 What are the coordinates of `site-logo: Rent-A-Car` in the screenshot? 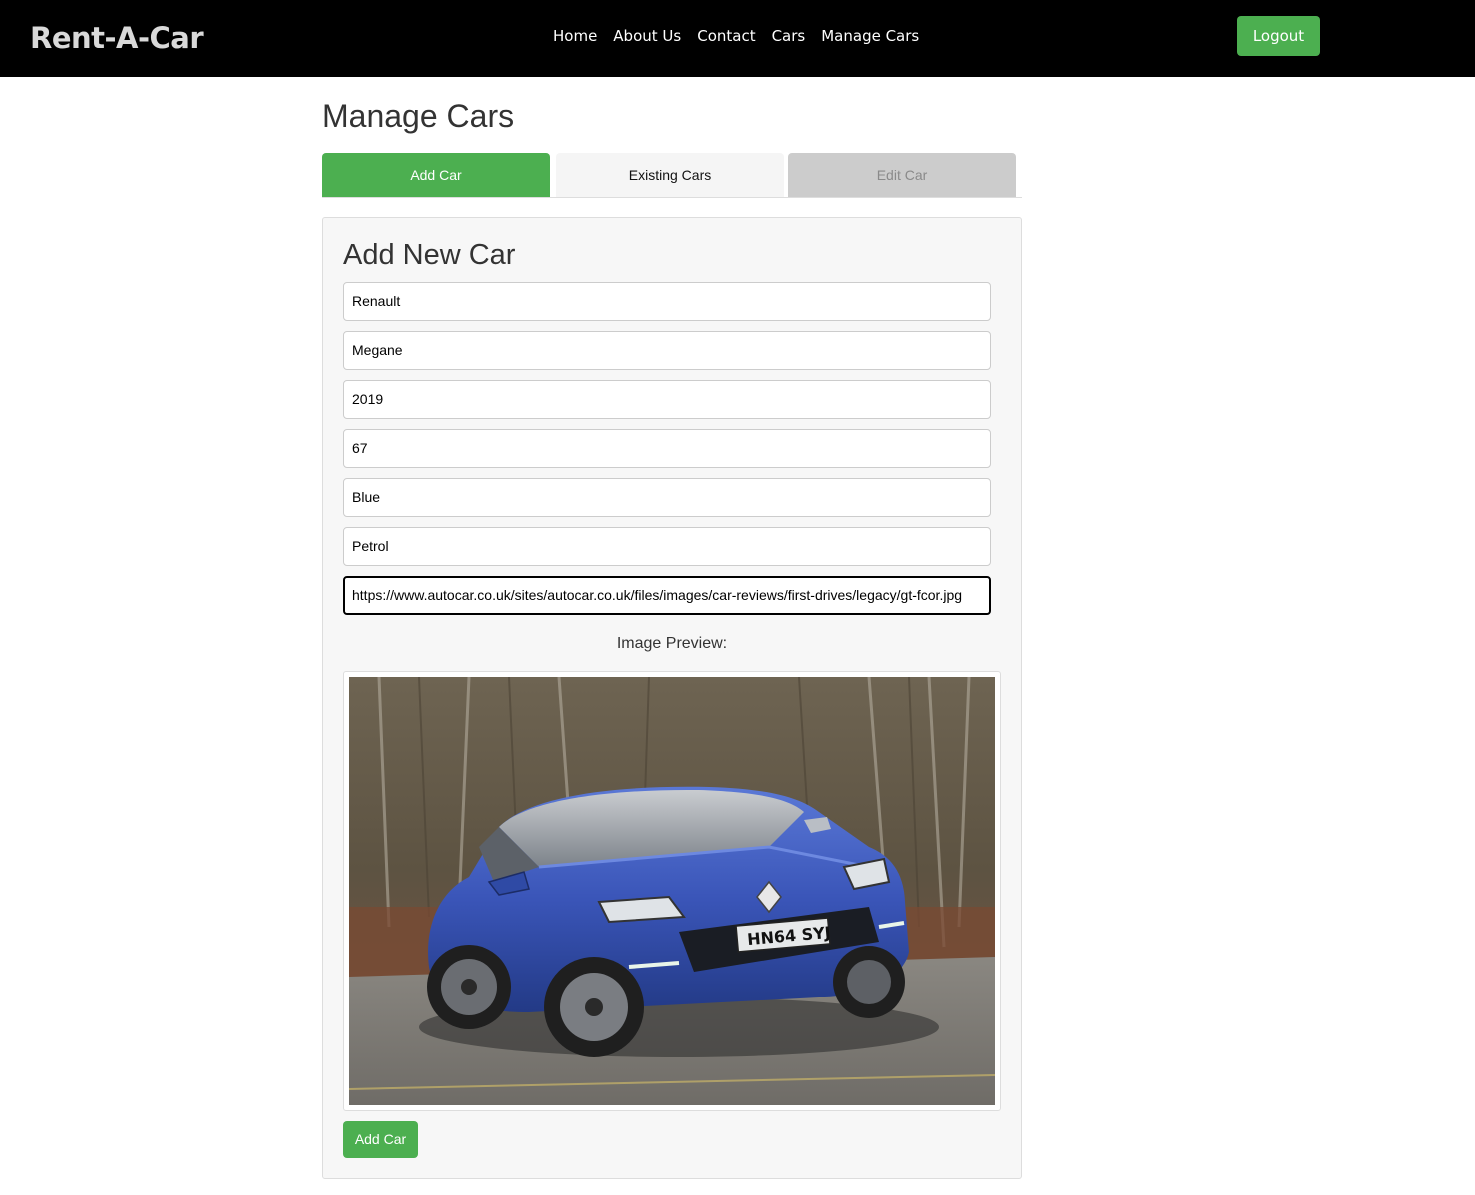 It's located at (117, 38).